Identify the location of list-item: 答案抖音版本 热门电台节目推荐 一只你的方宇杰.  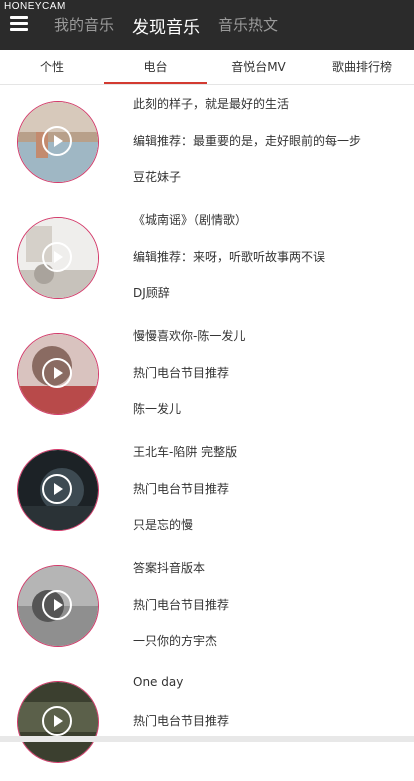
(207, 607).